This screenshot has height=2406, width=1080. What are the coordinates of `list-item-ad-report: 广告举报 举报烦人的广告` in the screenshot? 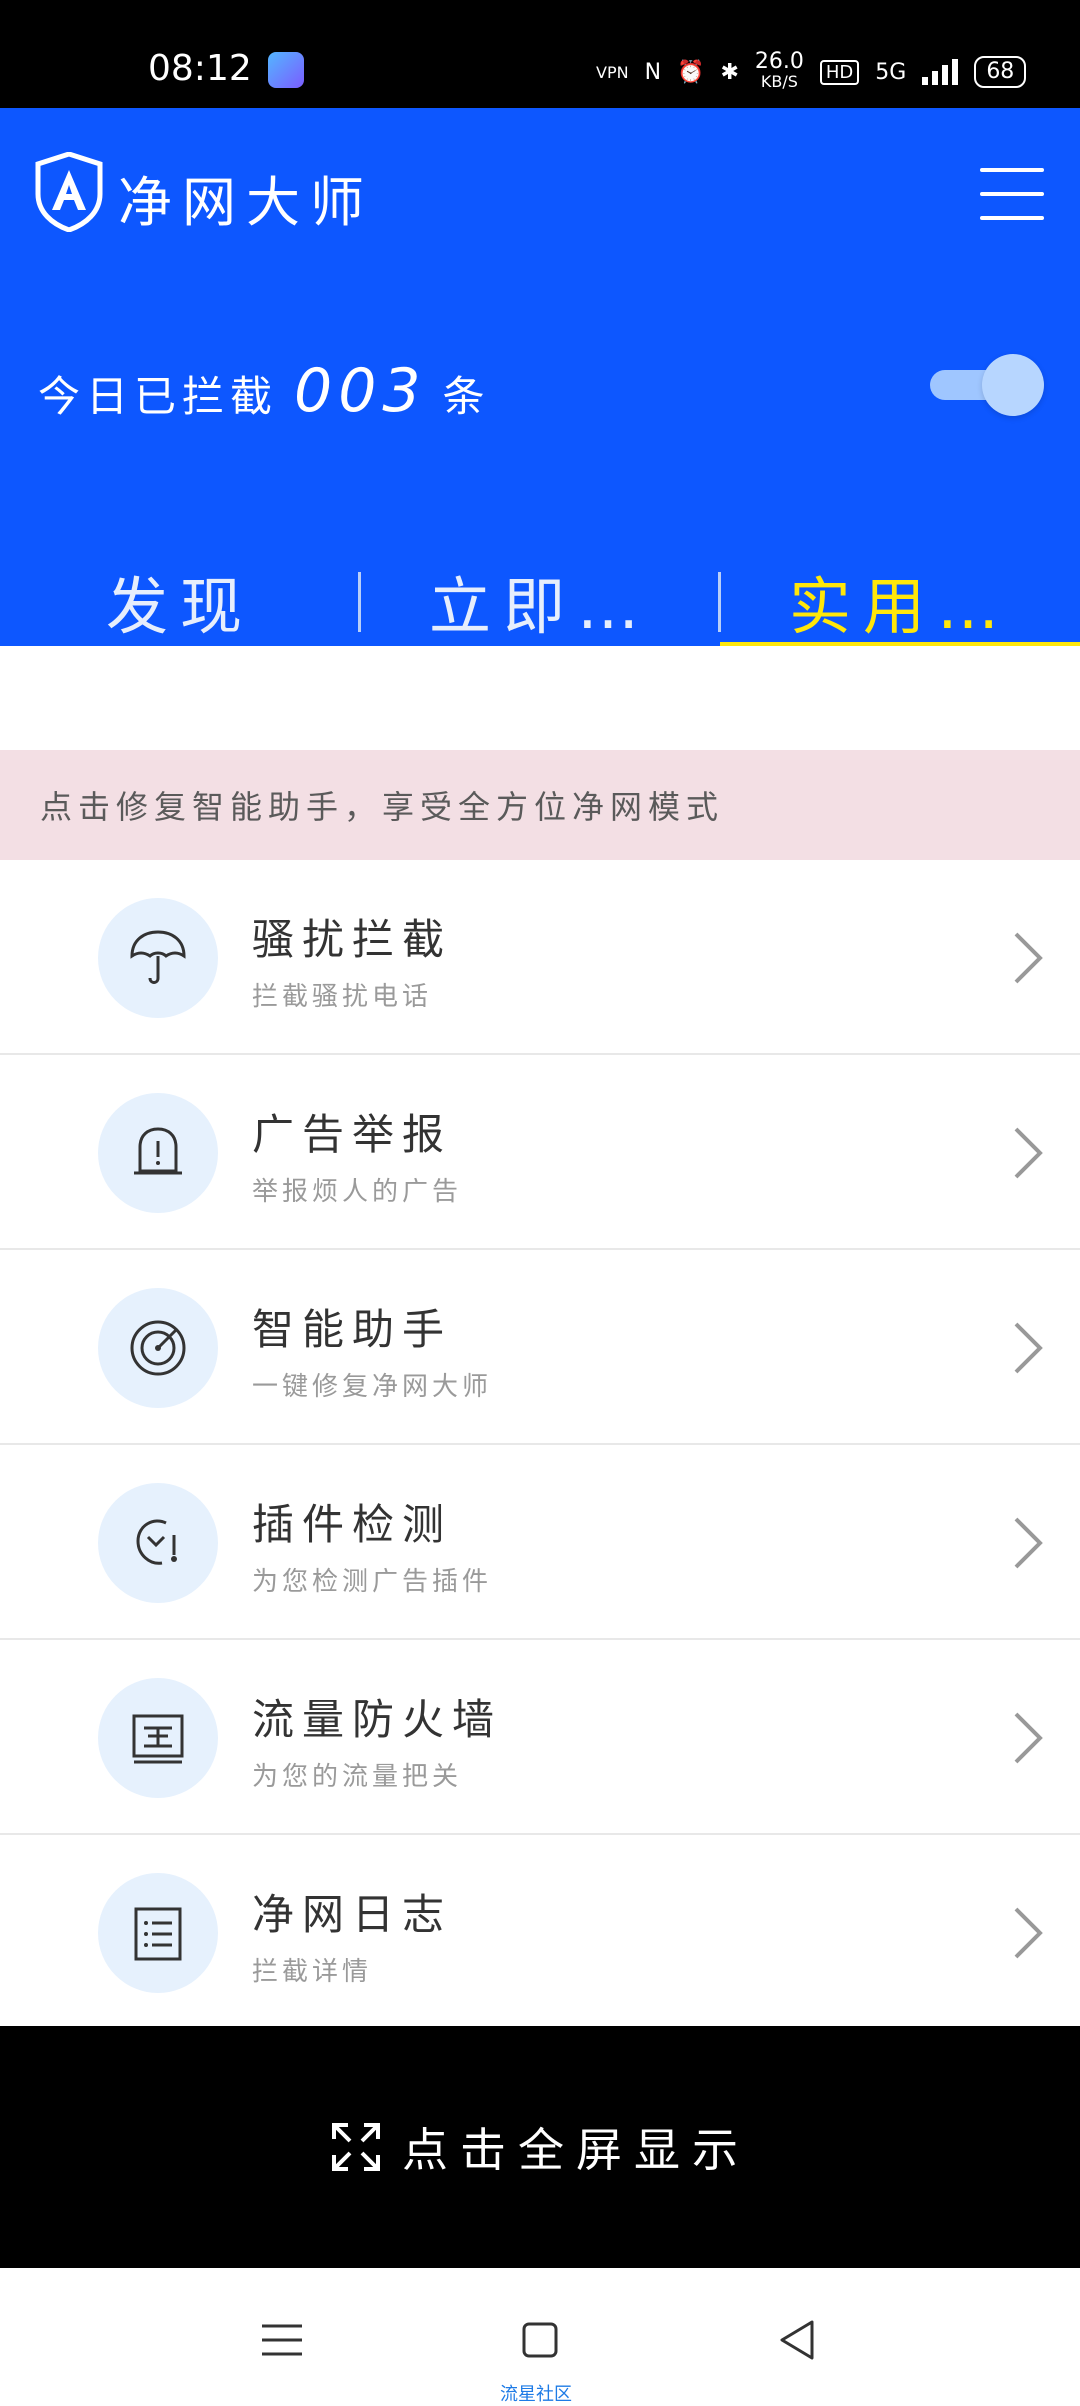 It's located at (540, 1152).